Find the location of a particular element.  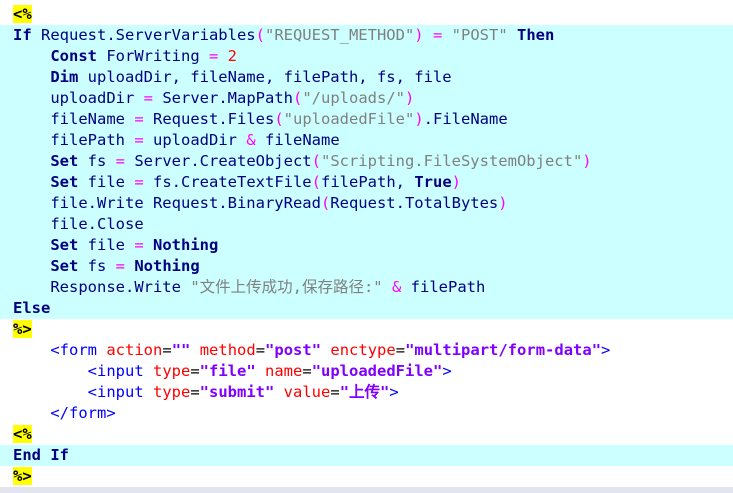

code-line: End If is located at coordinates (366, 455).